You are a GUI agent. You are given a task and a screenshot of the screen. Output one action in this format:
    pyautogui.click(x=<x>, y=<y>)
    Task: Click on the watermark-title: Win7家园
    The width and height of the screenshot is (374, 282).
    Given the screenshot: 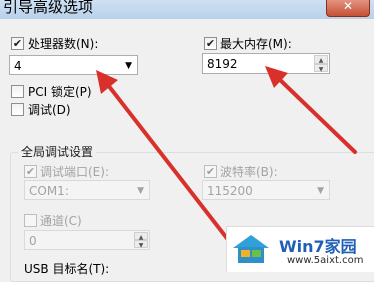 What is the action you would take?
    pyautogui.click(x=318, y=246)
    